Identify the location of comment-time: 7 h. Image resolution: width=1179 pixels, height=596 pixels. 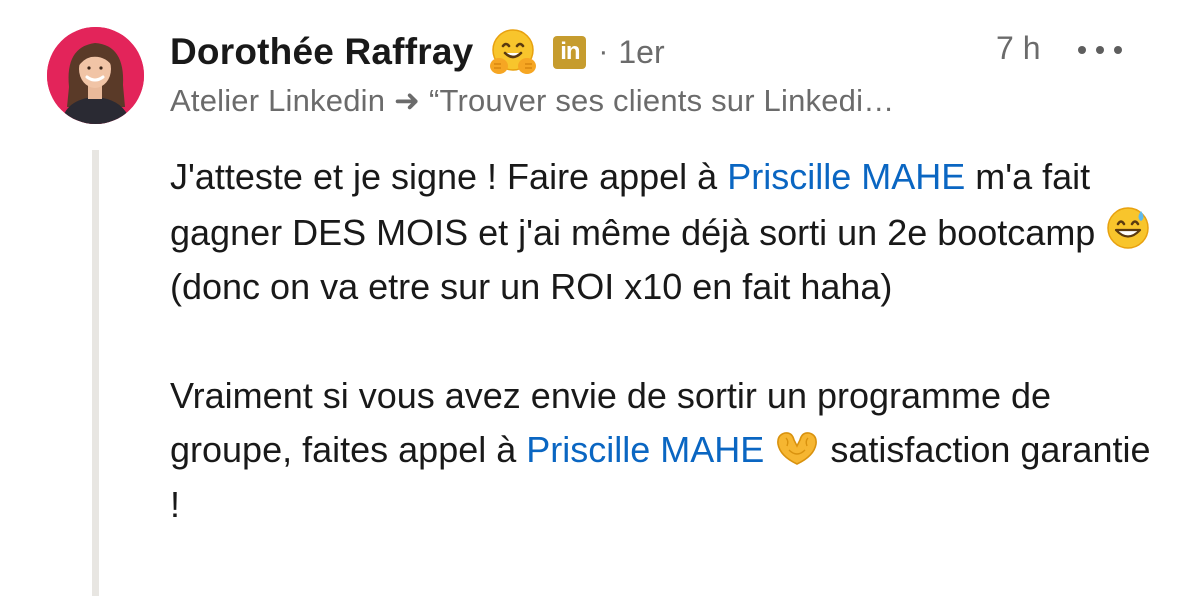
(1018, 48).